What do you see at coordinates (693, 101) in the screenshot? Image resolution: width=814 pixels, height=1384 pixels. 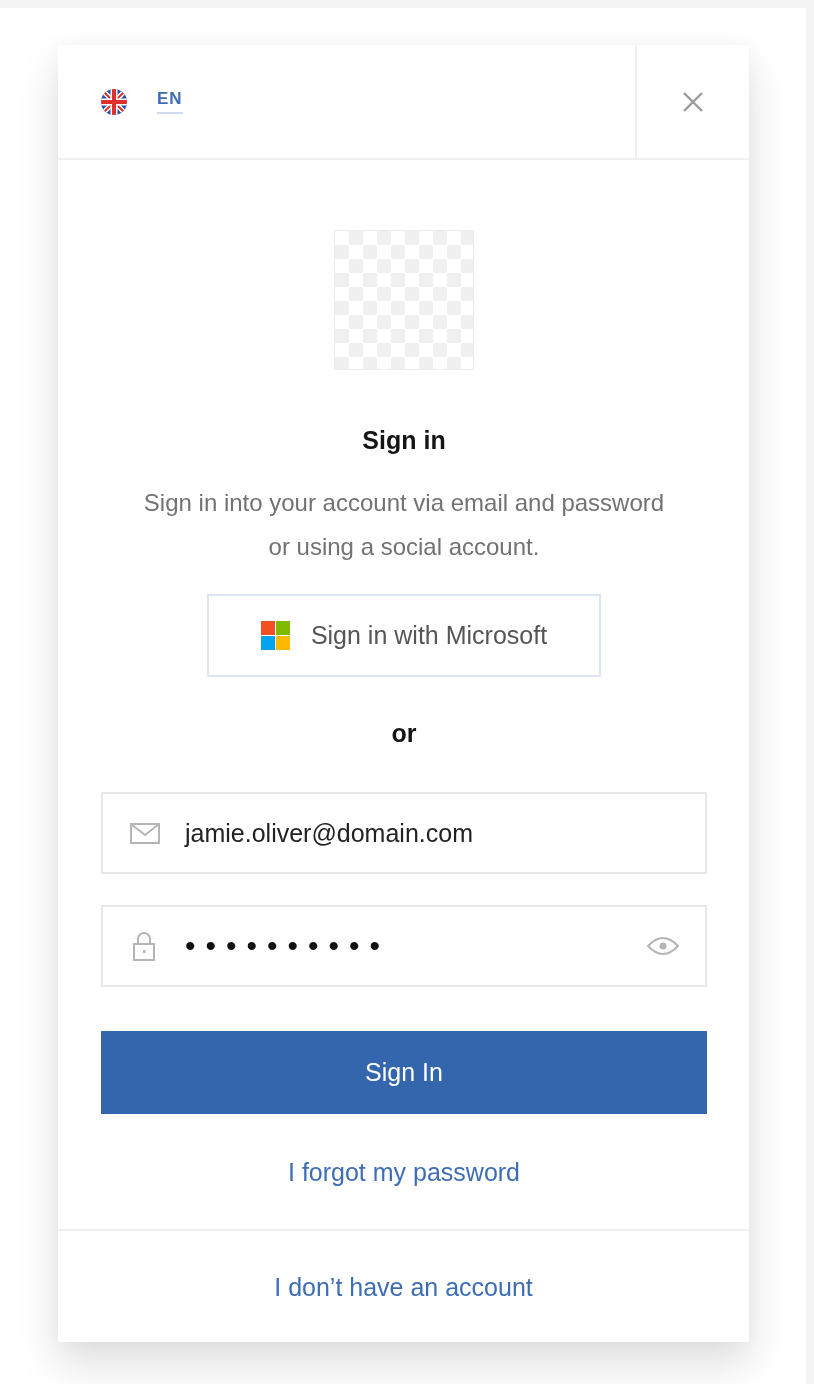 I see `close-icon` at bounding box center [693, 101].